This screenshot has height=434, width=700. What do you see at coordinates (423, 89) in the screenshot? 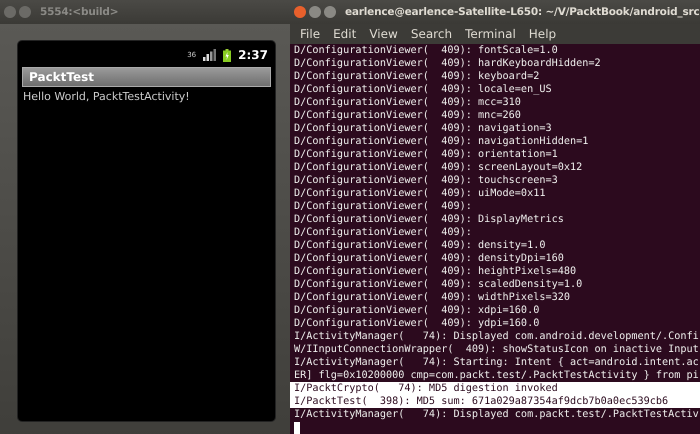
I see `terminal-line: D/ConfigurationViewer( 409): locale=en_US` at bounding box center [423, 89].